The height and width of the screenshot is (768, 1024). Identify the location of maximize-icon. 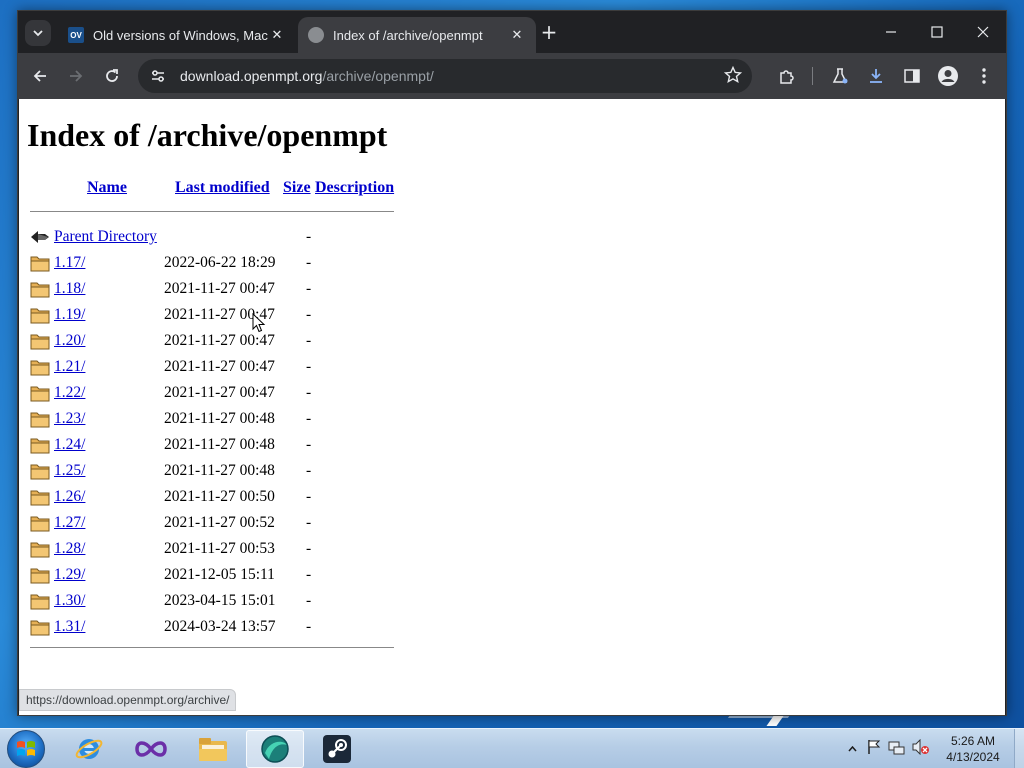
(937, 32).